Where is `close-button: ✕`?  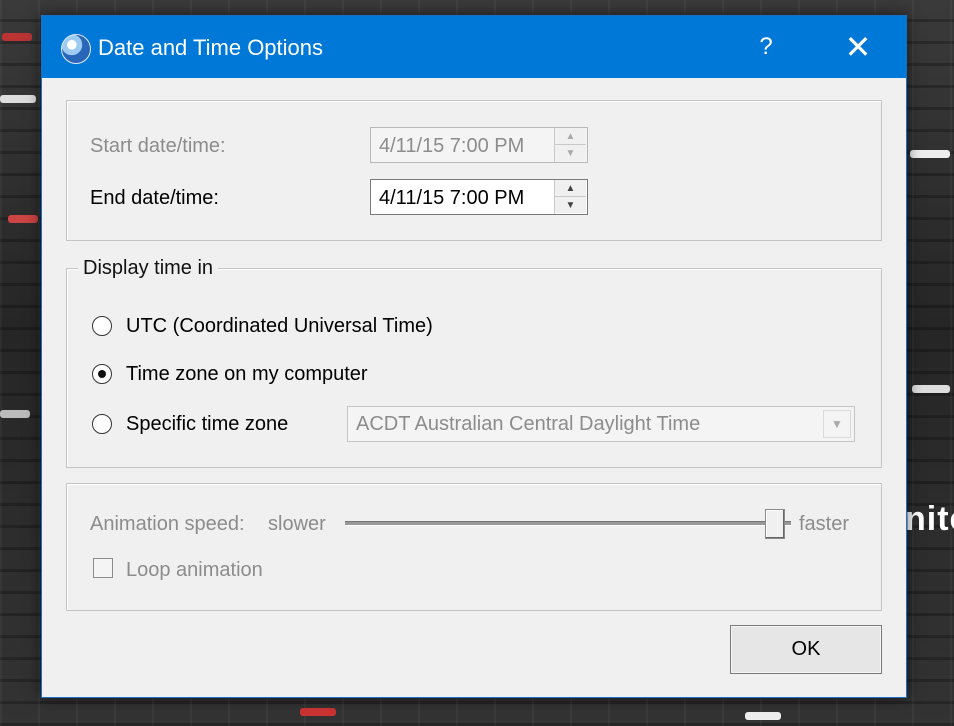 close-button: ✕ is located at coordinates (858, 47).